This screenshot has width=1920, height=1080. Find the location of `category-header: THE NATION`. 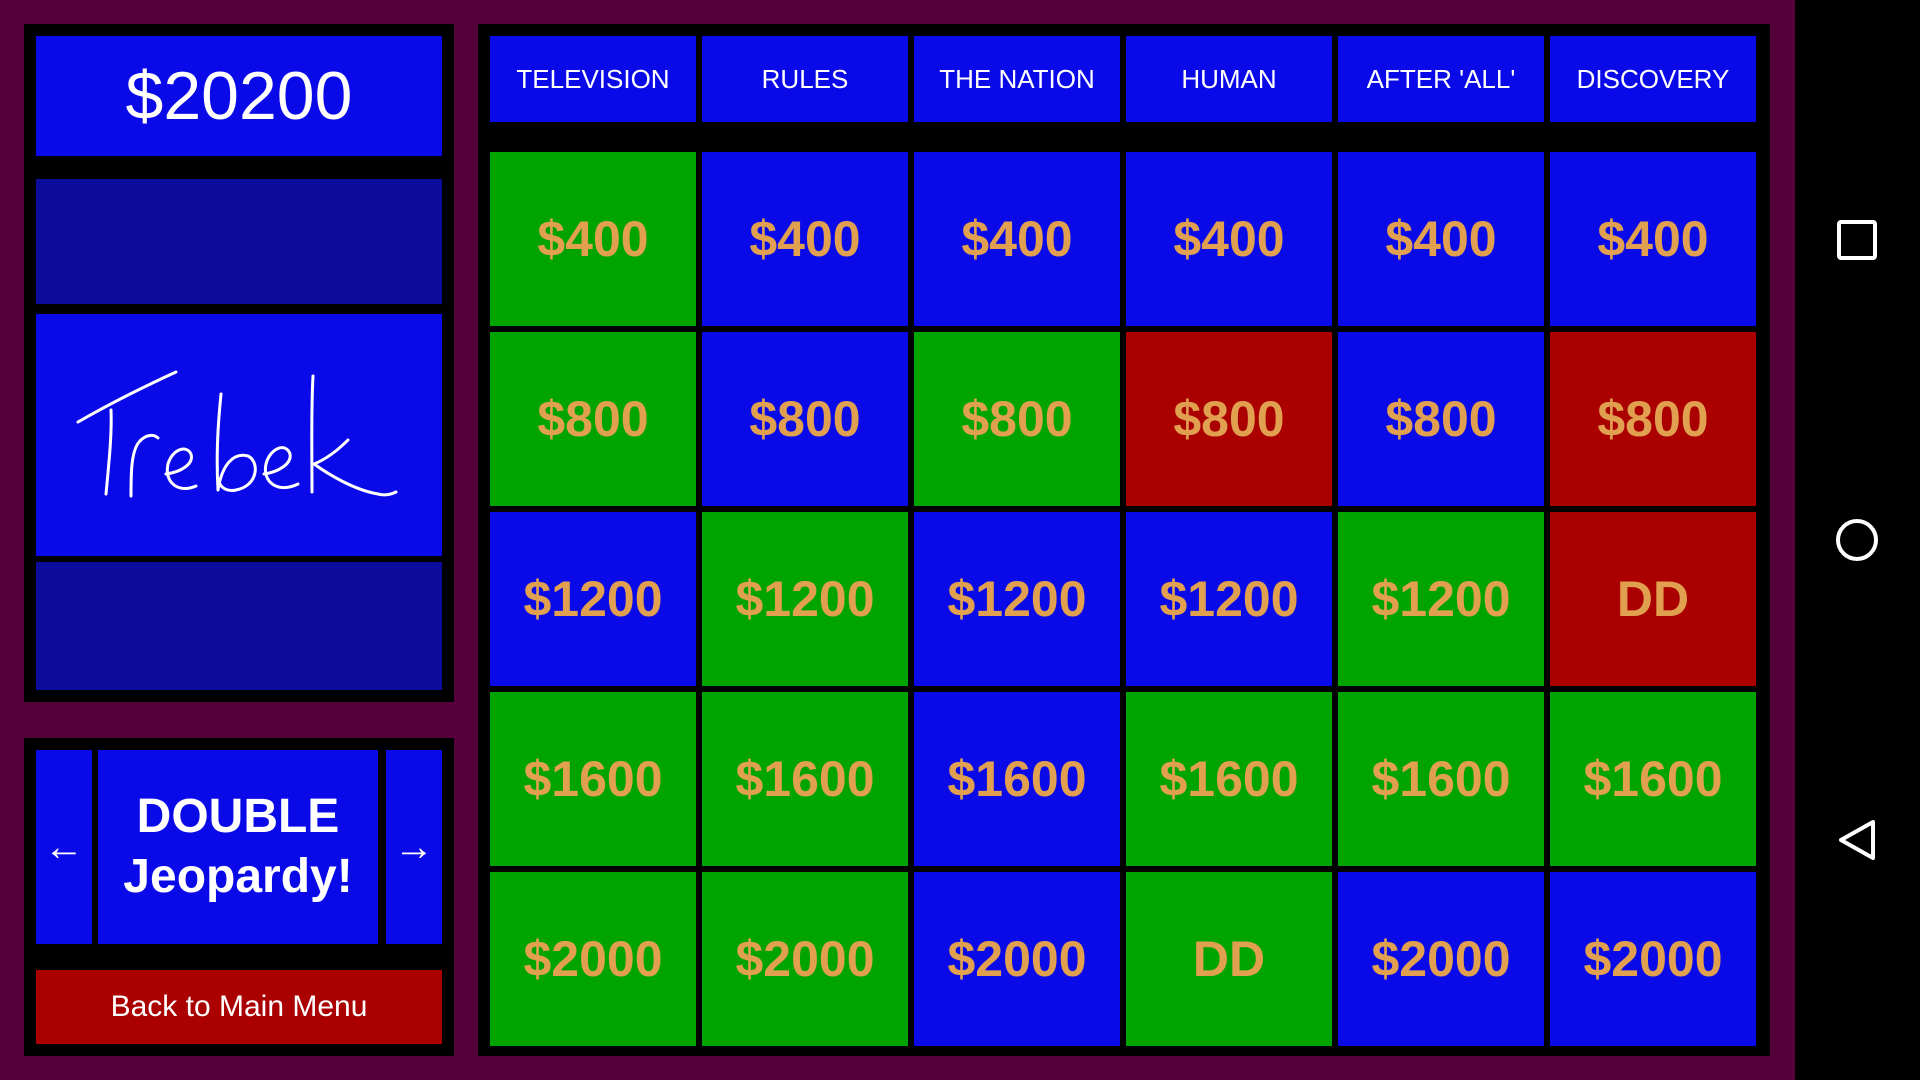

category-header: THE NATION is located at coordinates (1017, 79).